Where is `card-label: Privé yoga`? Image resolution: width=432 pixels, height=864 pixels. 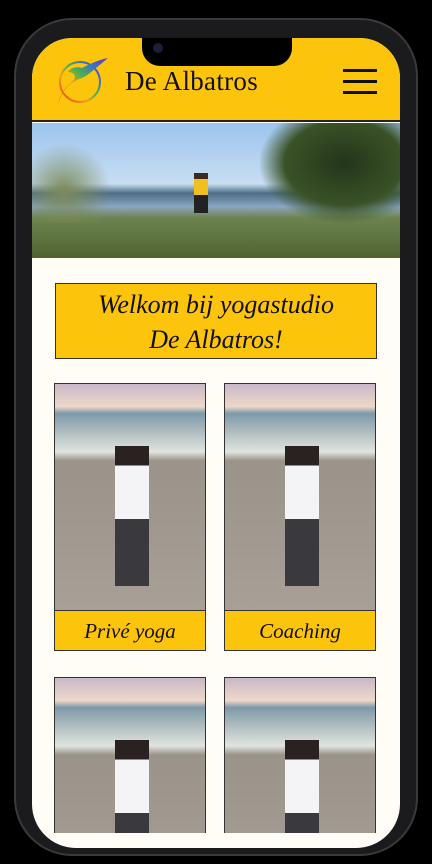
card-label: Privé yoga is located at coordinates (130, 631).